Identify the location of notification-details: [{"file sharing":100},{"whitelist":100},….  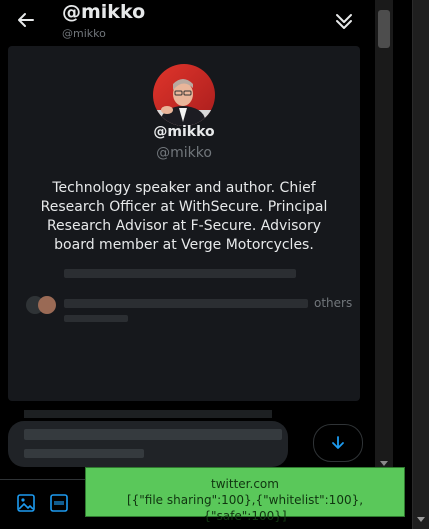
(245, 508).